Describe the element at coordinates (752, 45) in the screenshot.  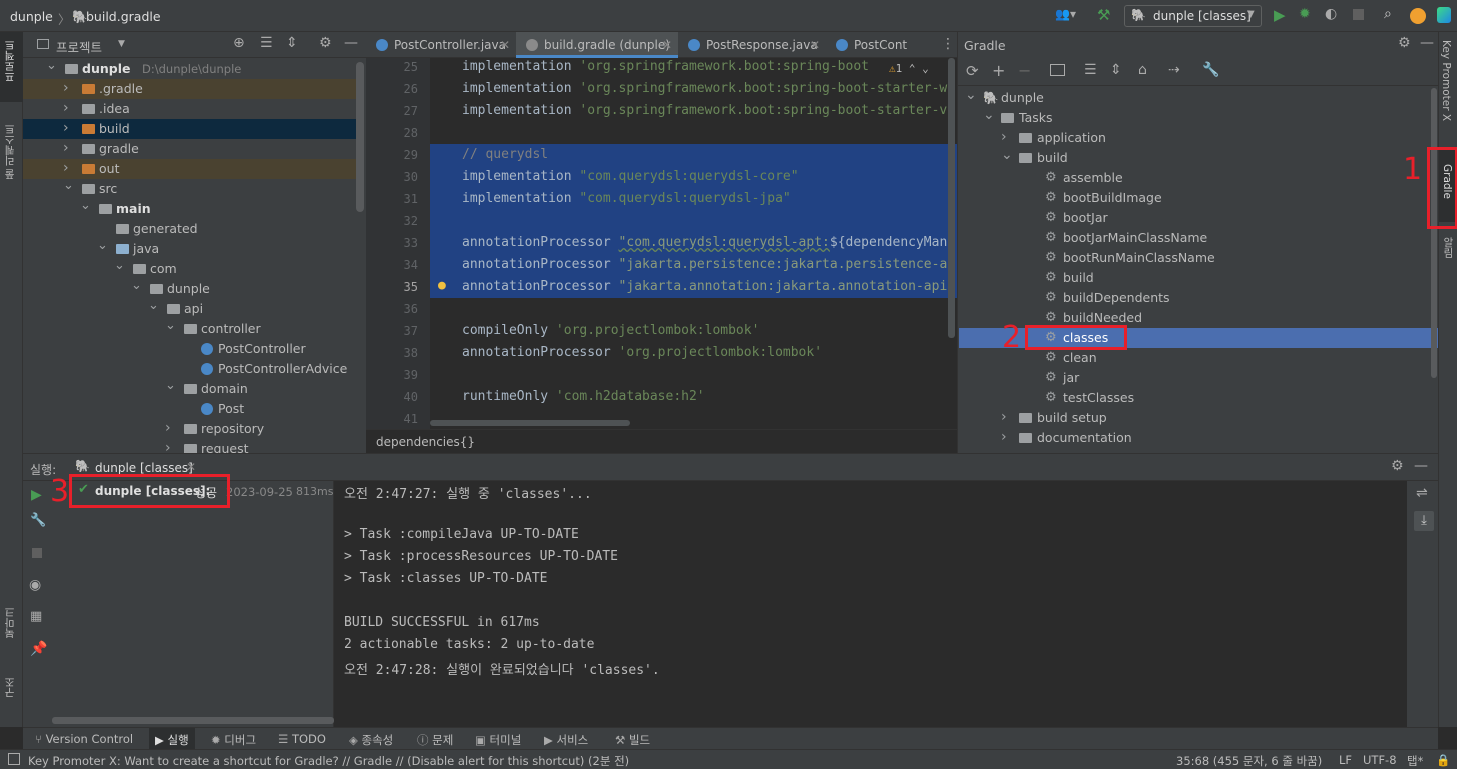
I see `editor-tab-2: PostResponse.java ✕` at that location.